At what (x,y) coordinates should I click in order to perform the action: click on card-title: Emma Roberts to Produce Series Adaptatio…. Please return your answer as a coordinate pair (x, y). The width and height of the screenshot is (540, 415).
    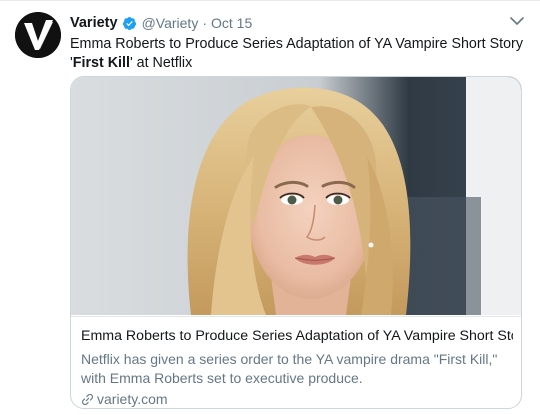
    Looking at the image, I should click on (297, 336).